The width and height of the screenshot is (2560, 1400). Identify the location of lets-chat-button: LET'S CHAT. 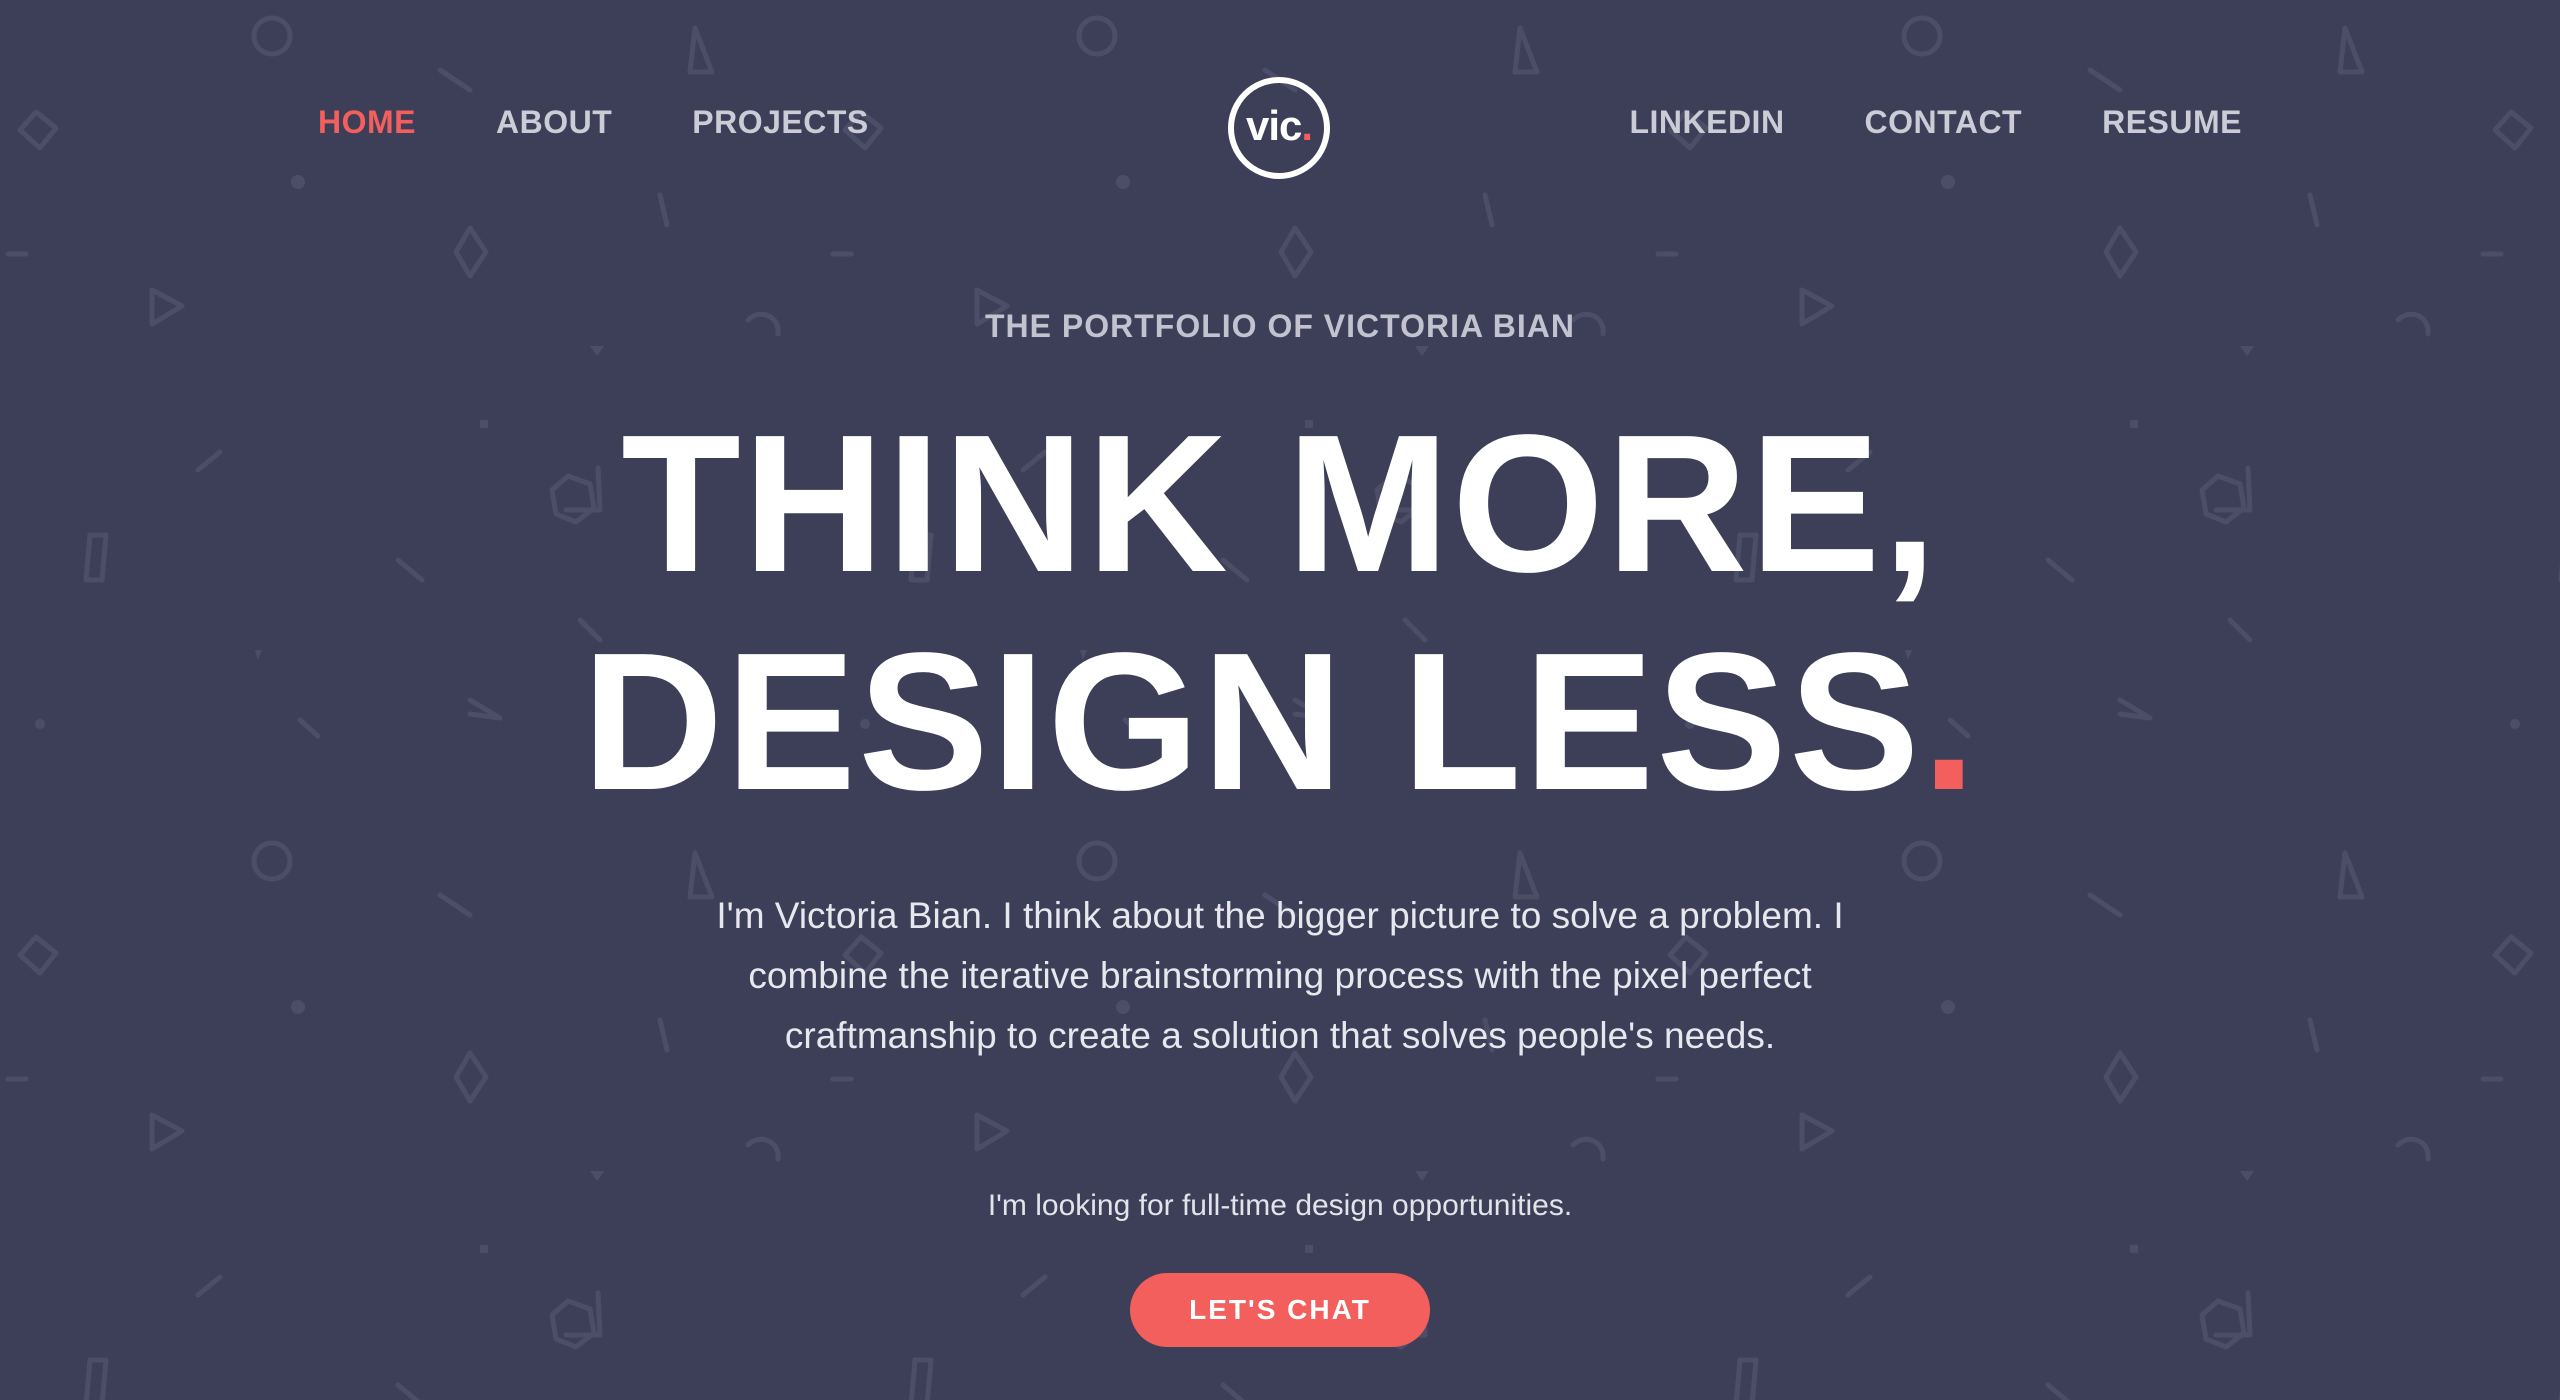
(1280, 1310).